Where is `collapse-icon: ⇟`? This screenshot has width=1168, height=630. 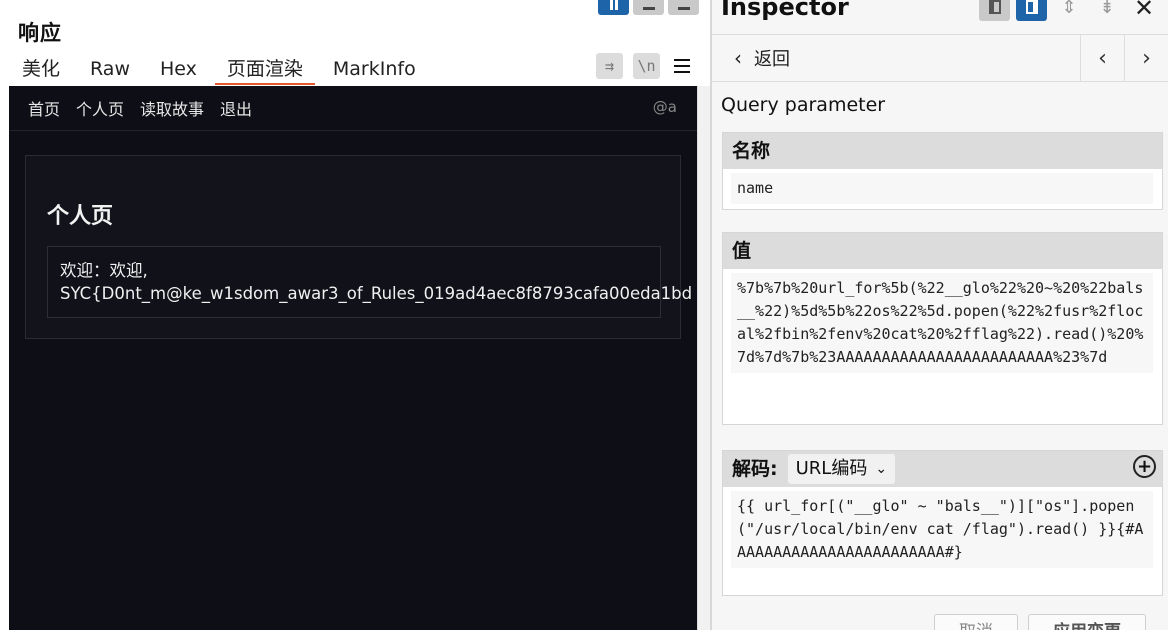
collapse-icon: ⇟ is located at coordinates (1107, 10).